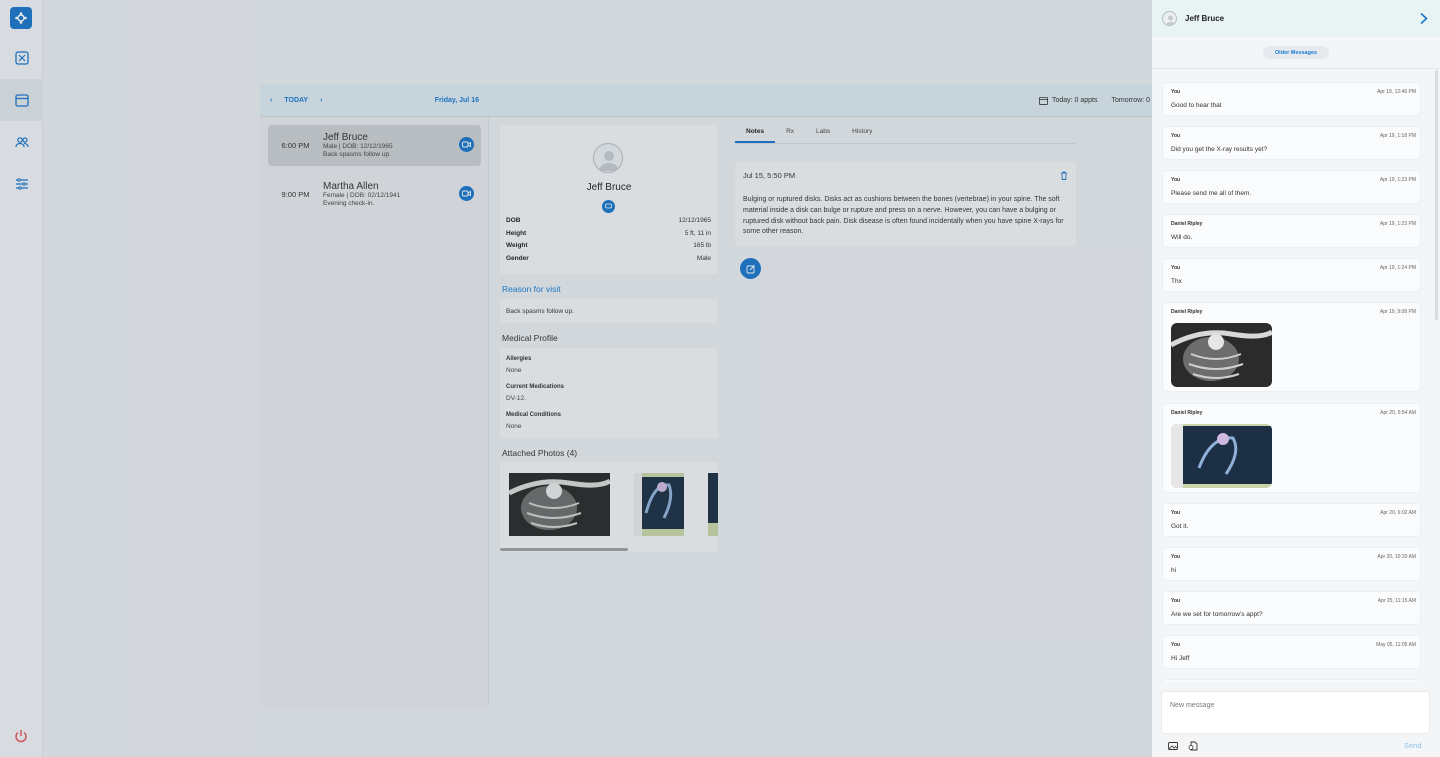 The height and width of the screenshot is (757, 1440). I want to click on appointment-note: Back spasms follow up., so click(357, 154).